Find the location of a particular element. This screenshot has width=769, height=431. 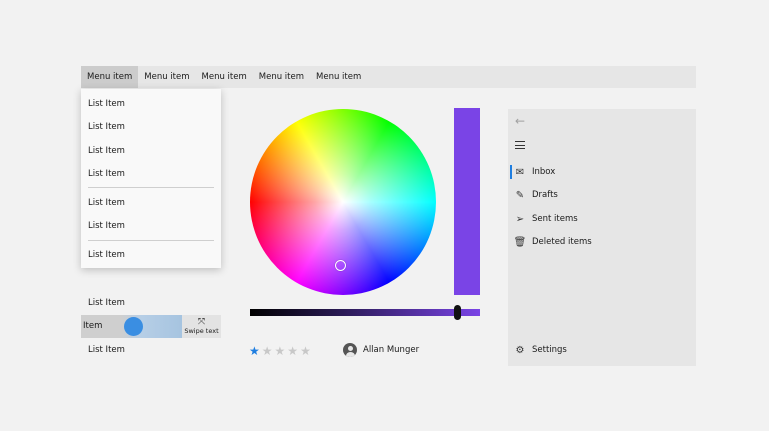

swipe-list-item: Item ⤧ Swipe text is located at coordinates (151, 326).